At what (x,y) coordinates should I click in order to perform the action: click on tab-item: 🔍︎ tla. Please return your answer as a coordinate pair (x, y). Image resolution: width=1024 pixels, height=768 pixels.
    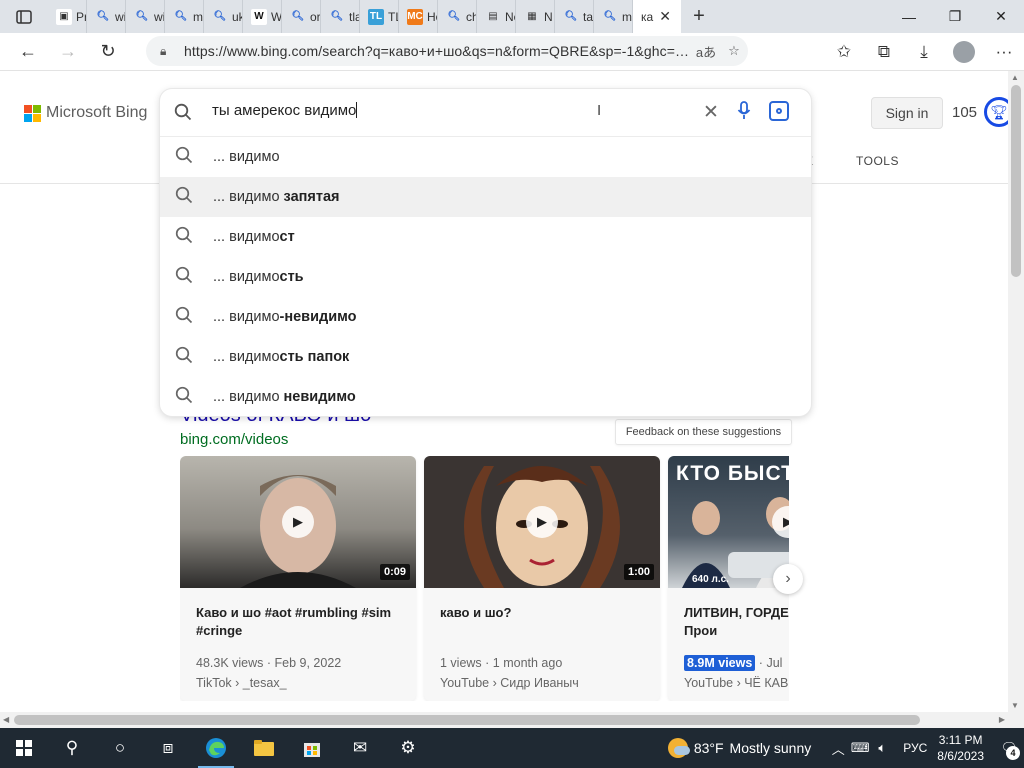
    Looking at the image, I should click on (340, 16).